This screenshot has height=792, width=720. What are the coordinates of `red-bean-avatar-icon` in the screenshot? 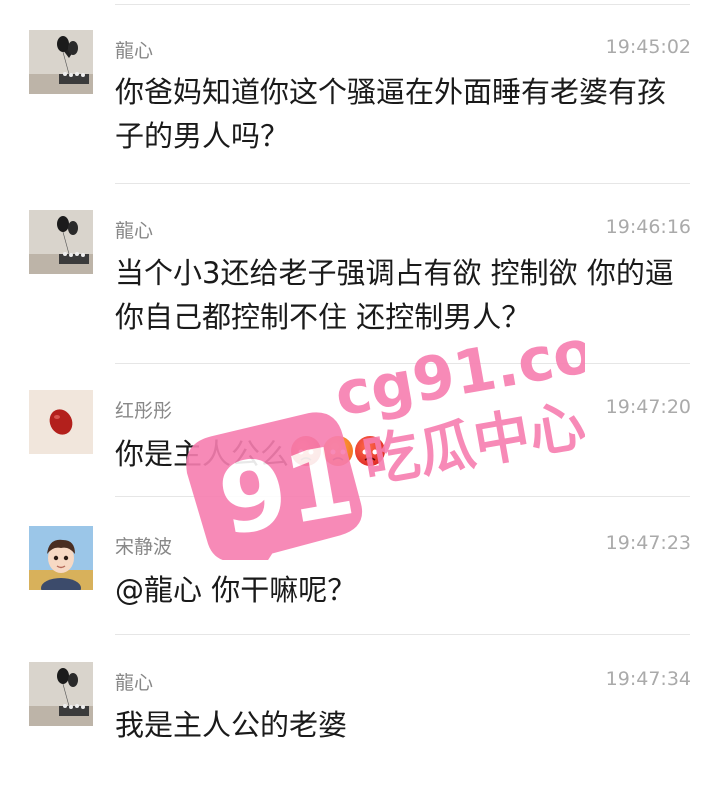 It's located at (61, 422).